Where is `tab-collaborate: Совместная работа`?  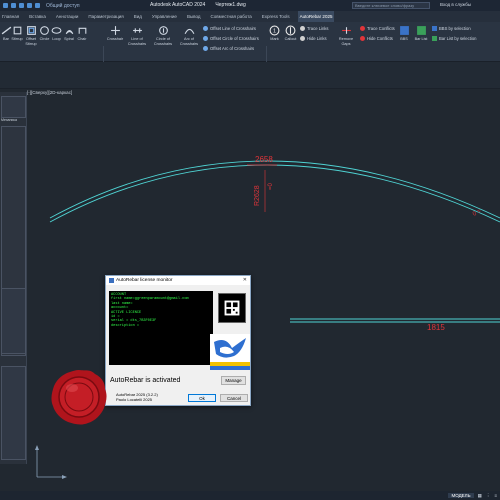
tab-collaborate: Совместная работа is located at coordinates (231, 16).